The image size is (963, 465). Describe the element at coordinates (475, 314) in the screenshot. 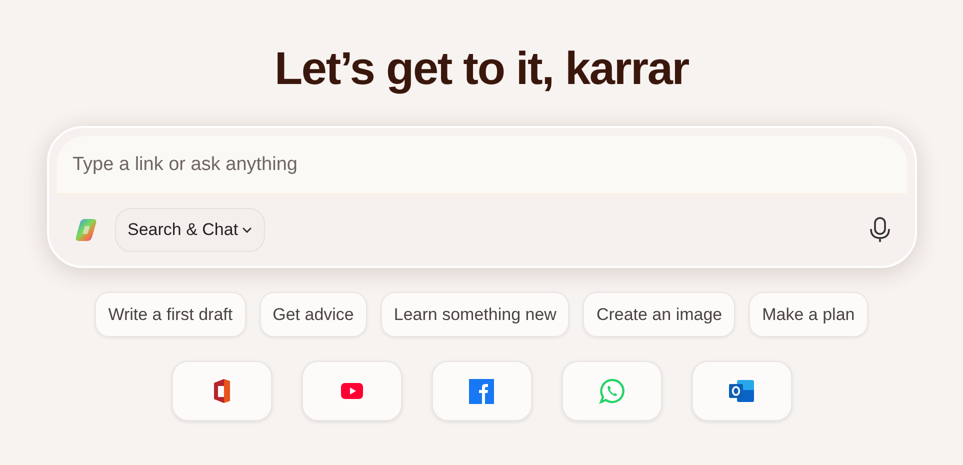

I see `prompt-suggestion-chip: Learn something new` at that location.